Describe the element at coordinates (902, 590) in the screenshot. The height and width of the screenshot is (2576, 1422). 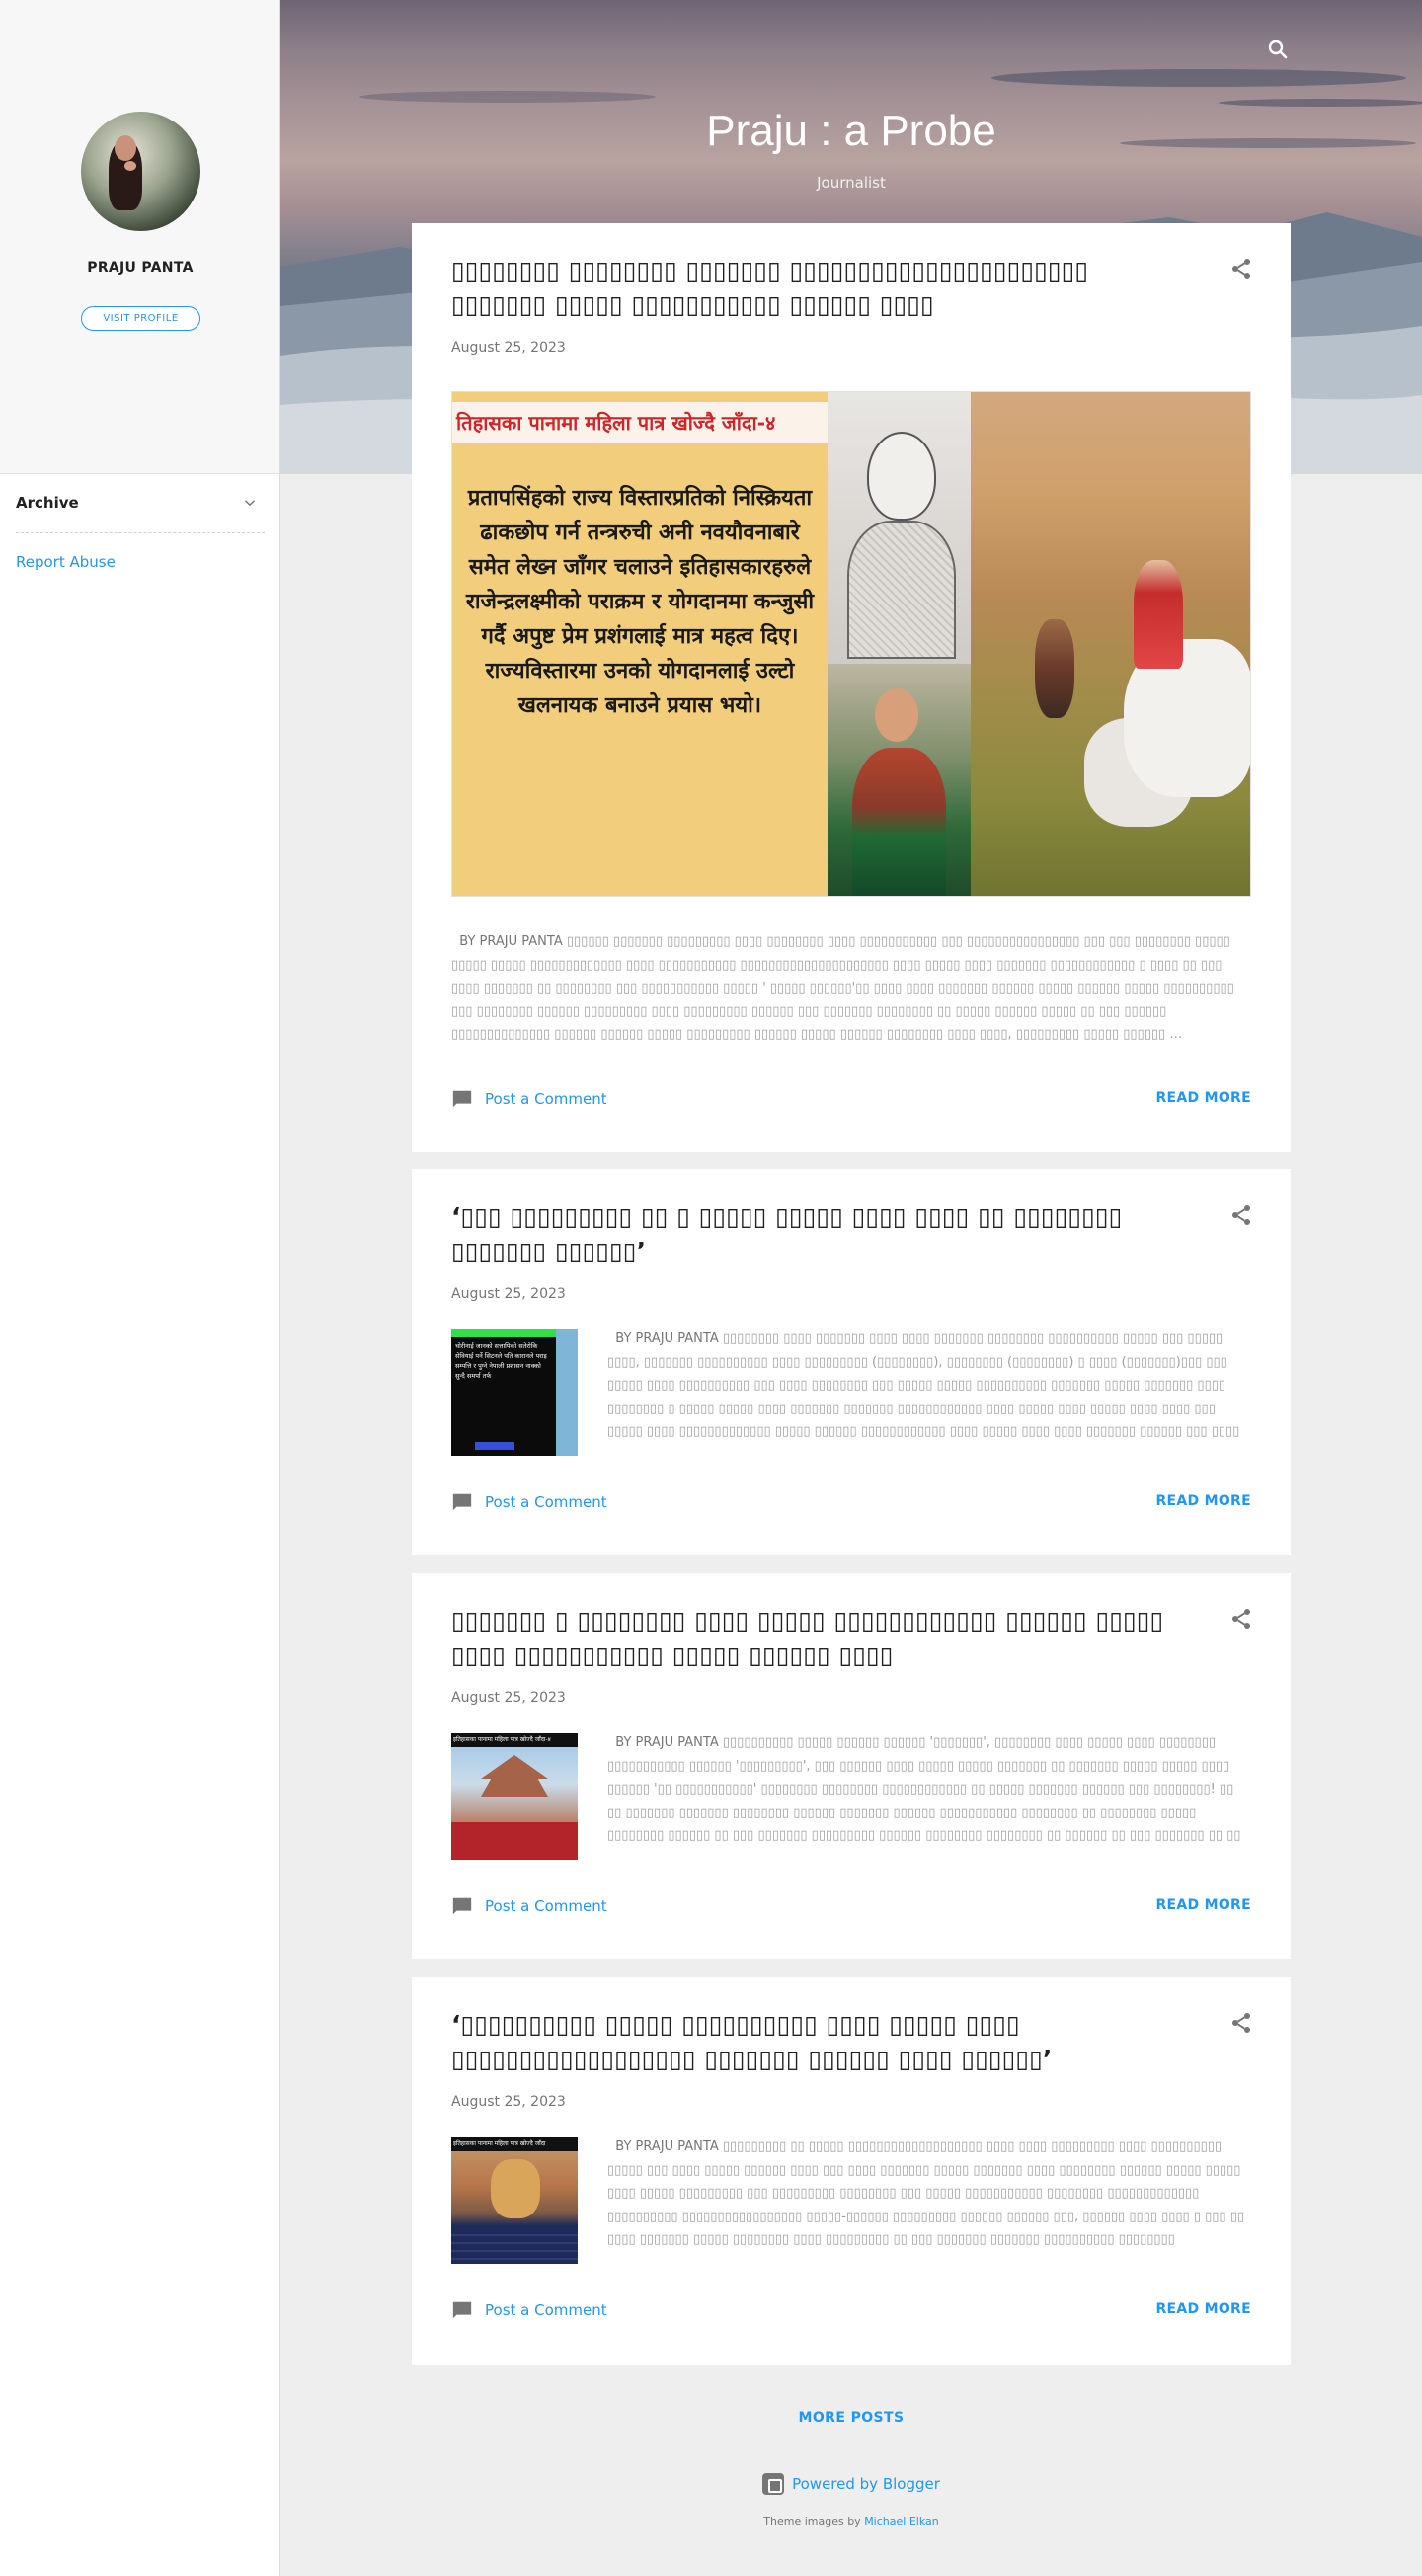
I see `sketch-figure` at that location.